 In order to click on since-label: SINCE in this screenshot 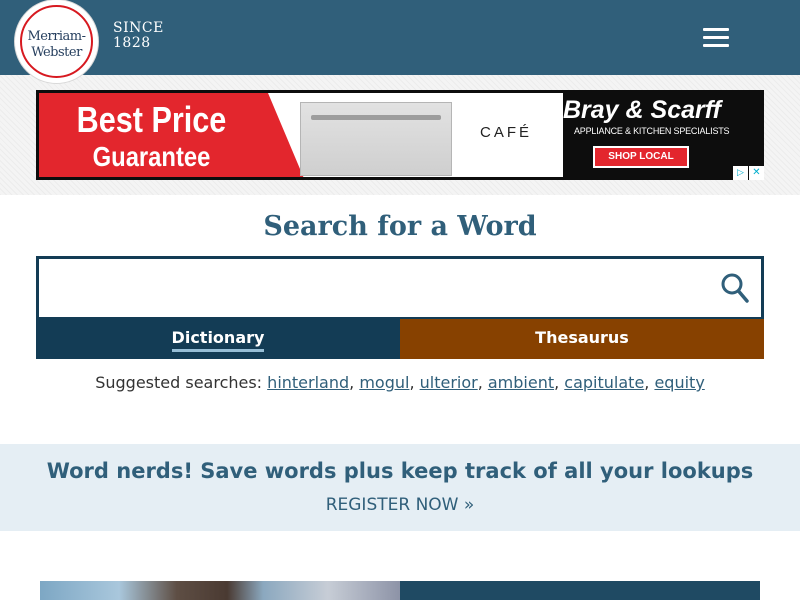, I will do `click(138, 28)`.